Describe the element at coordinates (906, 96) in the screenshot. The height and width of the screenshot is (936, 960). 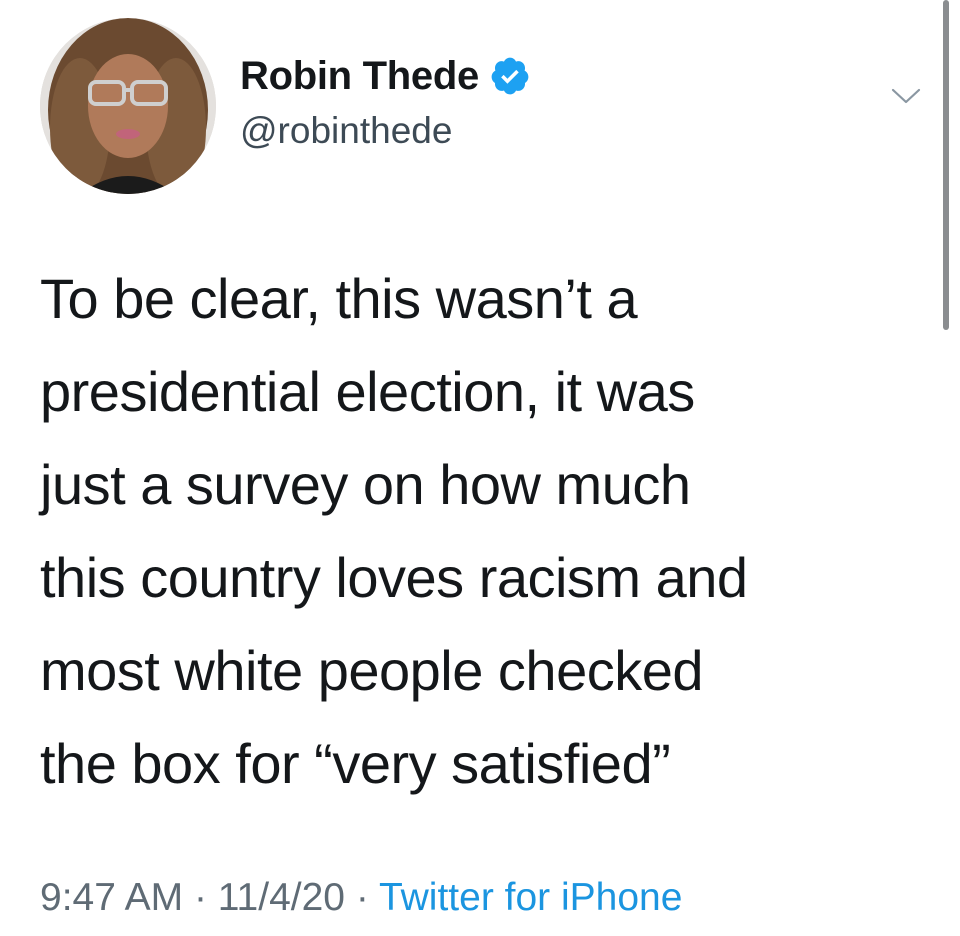
I see `chevron-down-icon` at that location.